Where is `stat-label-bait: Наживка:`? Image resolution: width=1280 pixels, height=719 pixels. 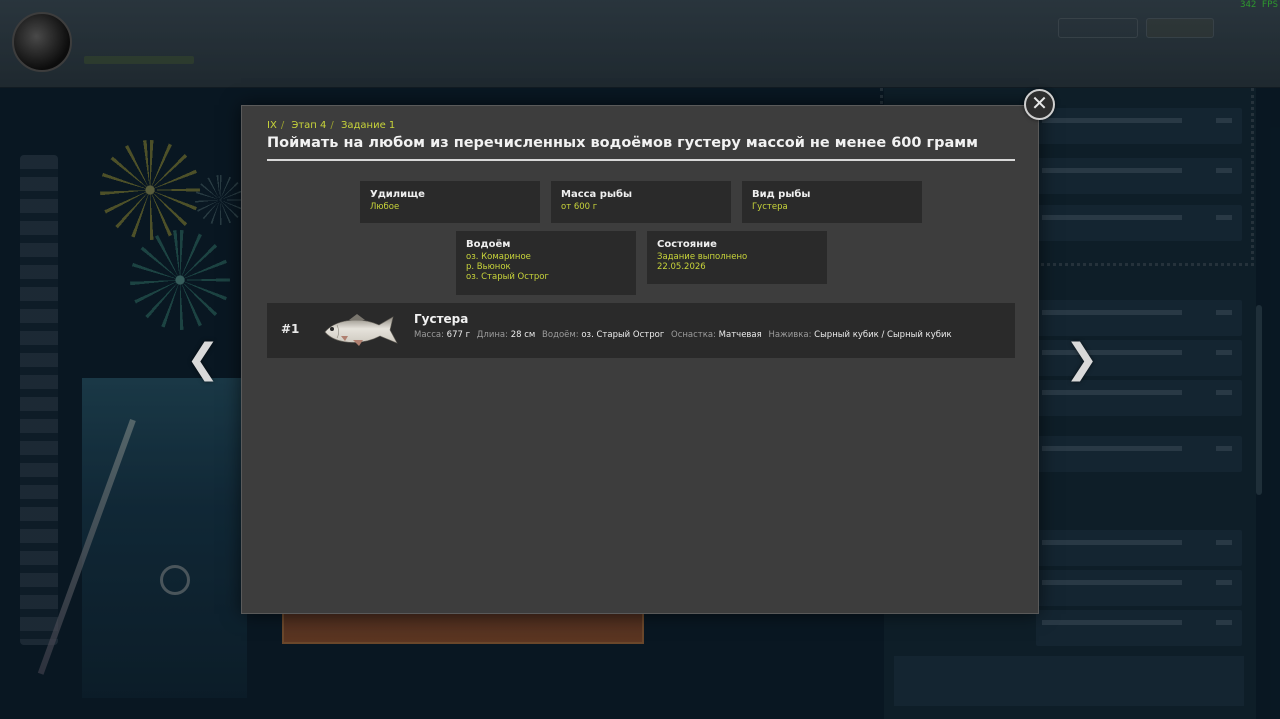
stat-label-bait: Наживка: is located at coordinates (790, 335).